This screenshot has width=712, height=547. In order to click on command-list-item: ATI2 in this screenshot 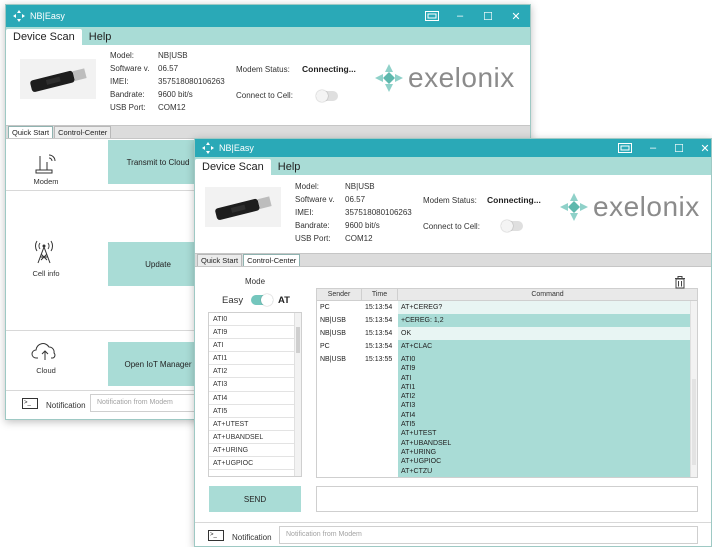, I will do `click(255, 372)`.